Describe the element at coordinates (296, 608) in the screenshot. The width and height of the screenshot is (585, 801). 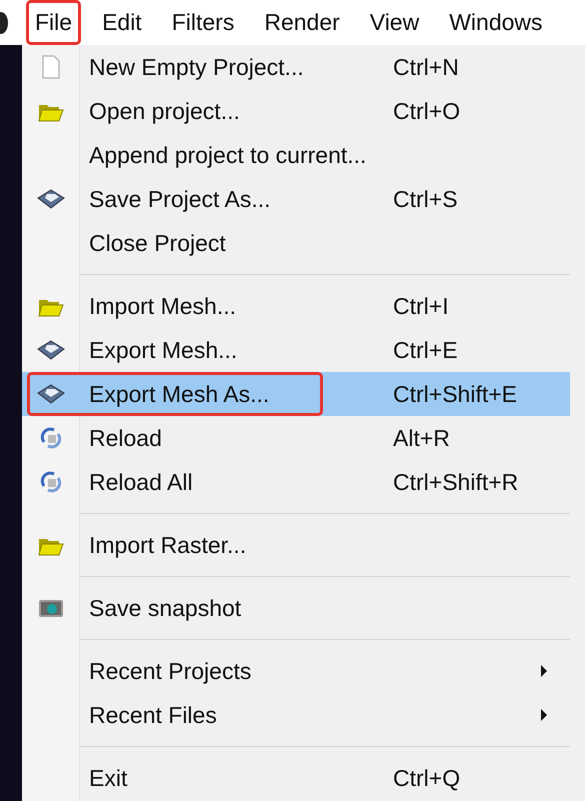
I see `menu-item: Save snapshot` at that location.